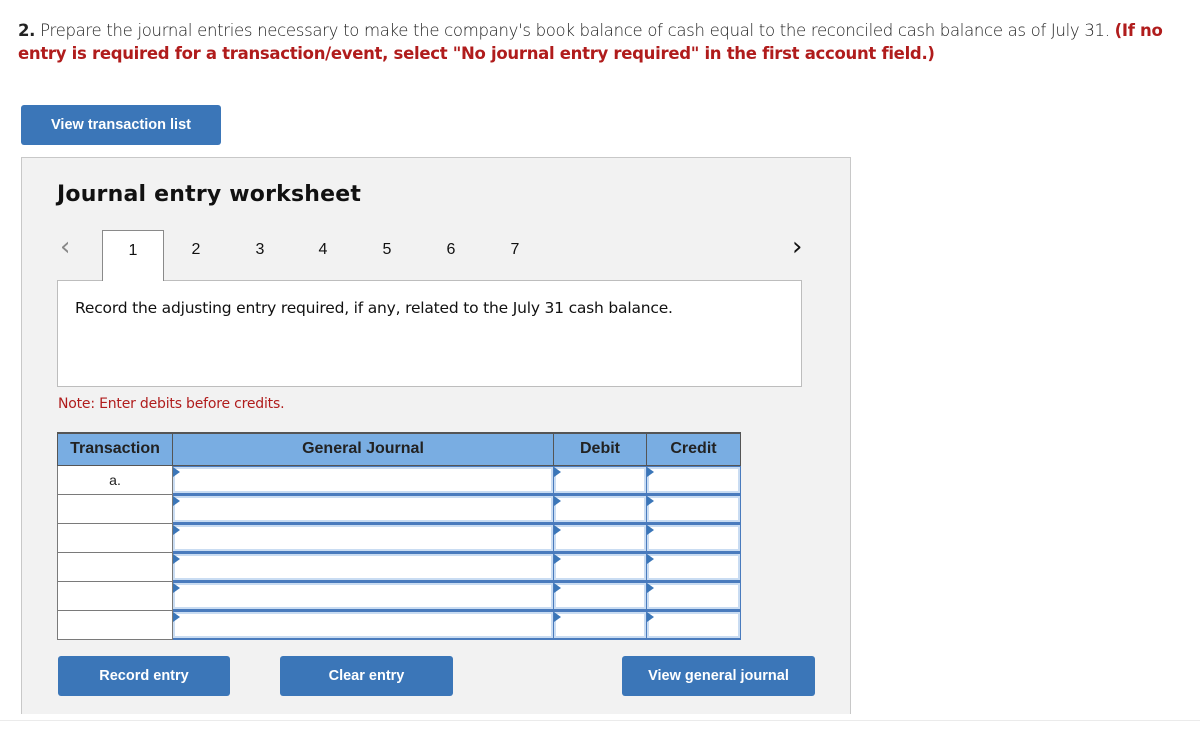 Image resolution: width=1200 pixels, height=731 pixels. What do you see at coordinates (693, 449) in the screenshot?
I see `header-credit: Credit` at bounding box center [693, 449].